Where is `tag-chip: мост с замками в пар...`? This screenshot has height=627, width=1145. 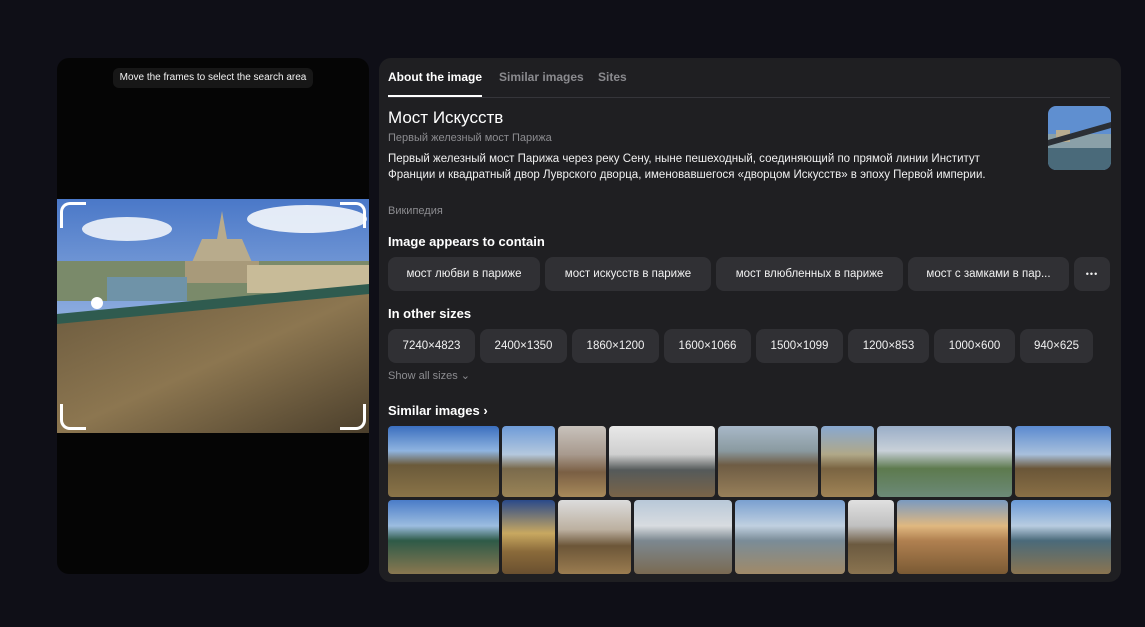
tag-chip: мост с замками в пар... is located at coordinates (988, 274).